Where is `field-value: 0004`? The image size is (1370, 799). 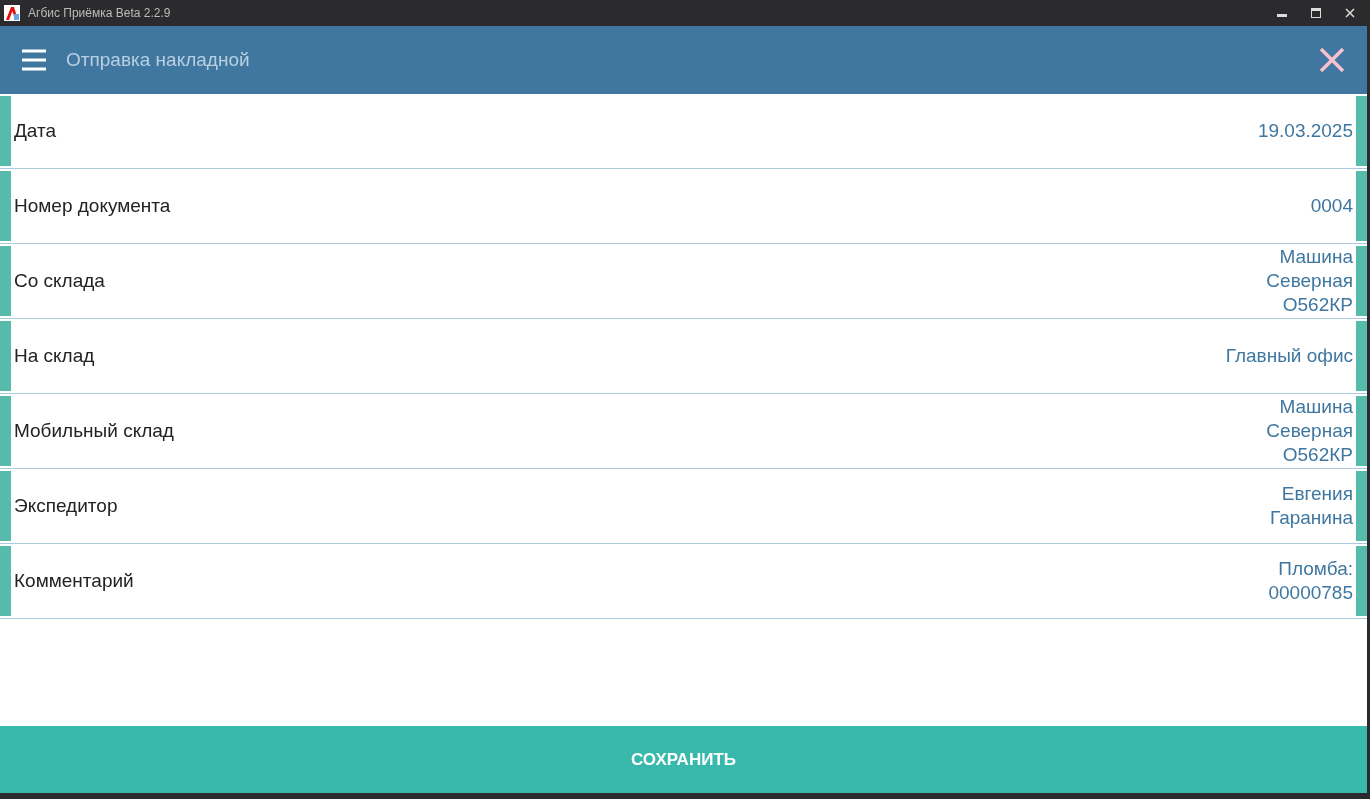 field-value: 0004 is located at coordinates (1333, 206).